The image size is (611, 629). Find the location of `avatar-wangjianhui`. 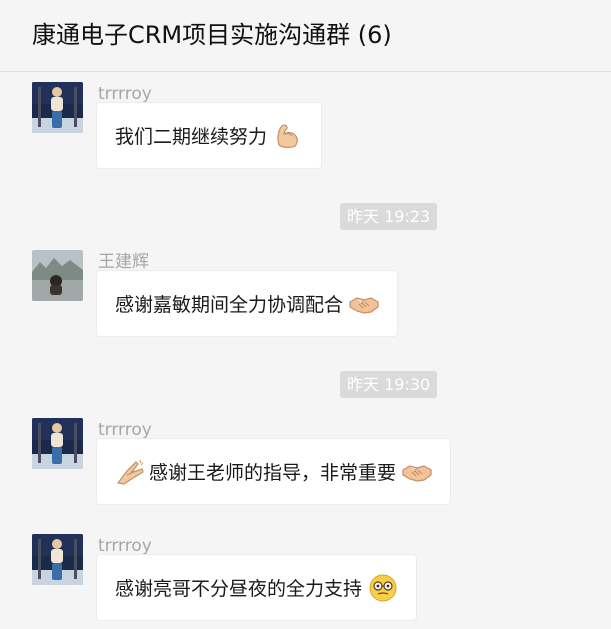

avatar-wangjianhui is located at coordinates (57, 275).